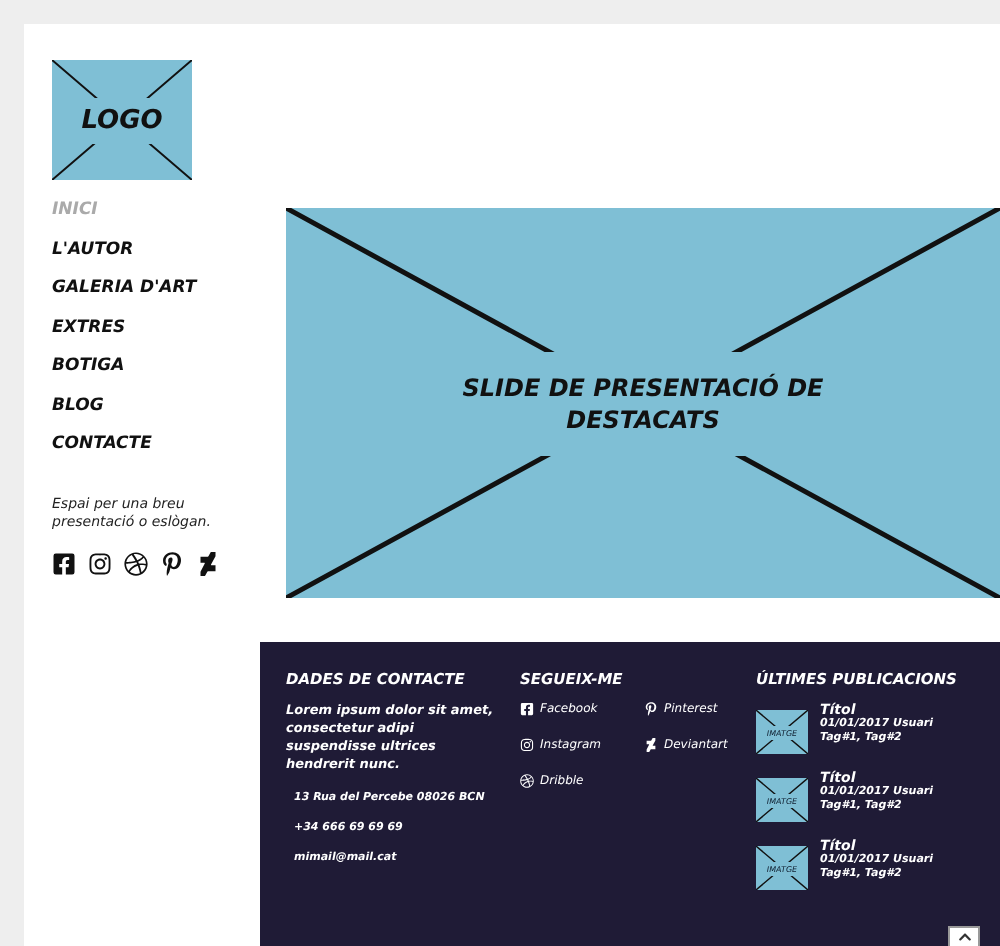  Describe the element at coordinates (89, 327) in the screenshot. I see `nav-link: EXTRES` at that location.